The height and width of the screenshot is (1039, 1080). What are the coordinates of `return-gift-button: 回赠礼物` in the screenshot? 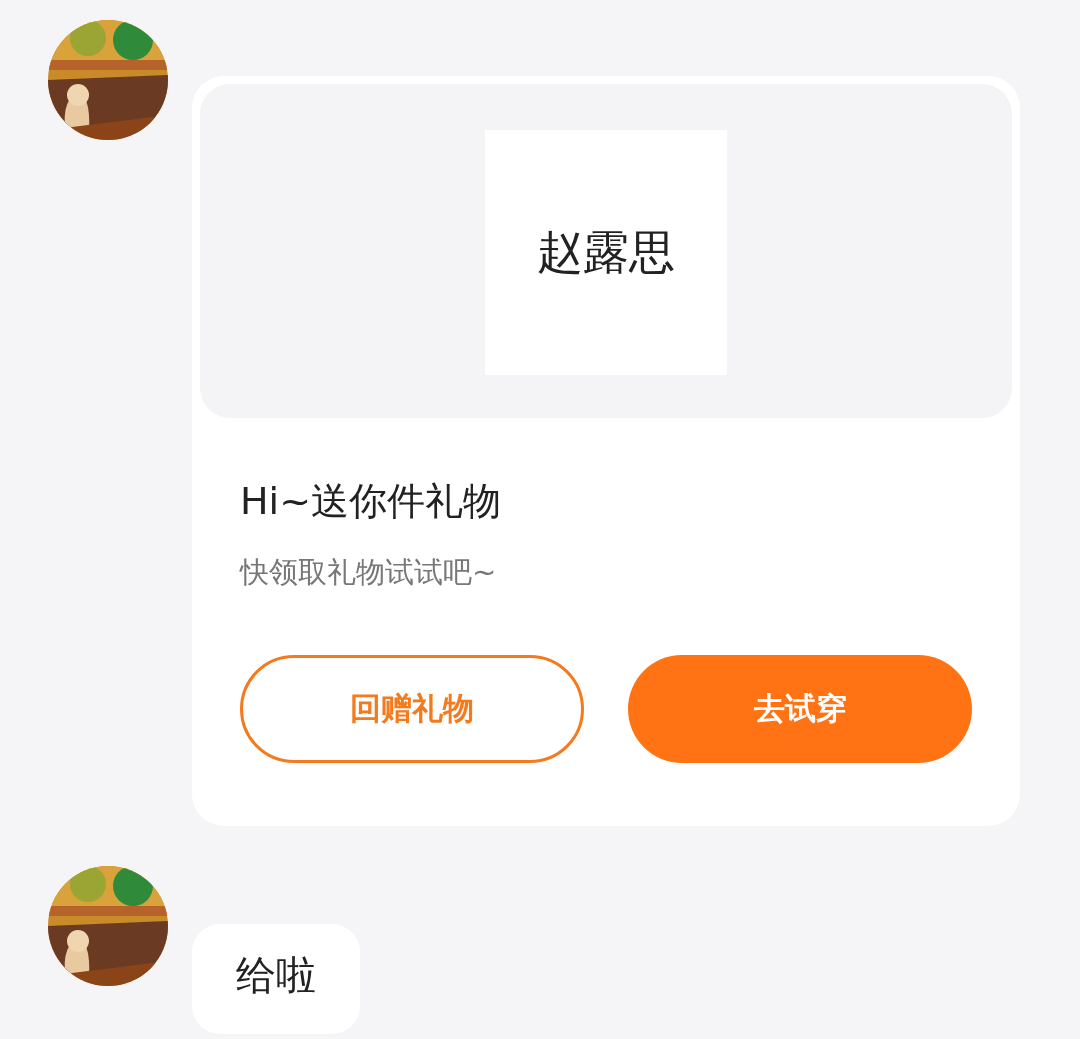 It's located at (412, 709).